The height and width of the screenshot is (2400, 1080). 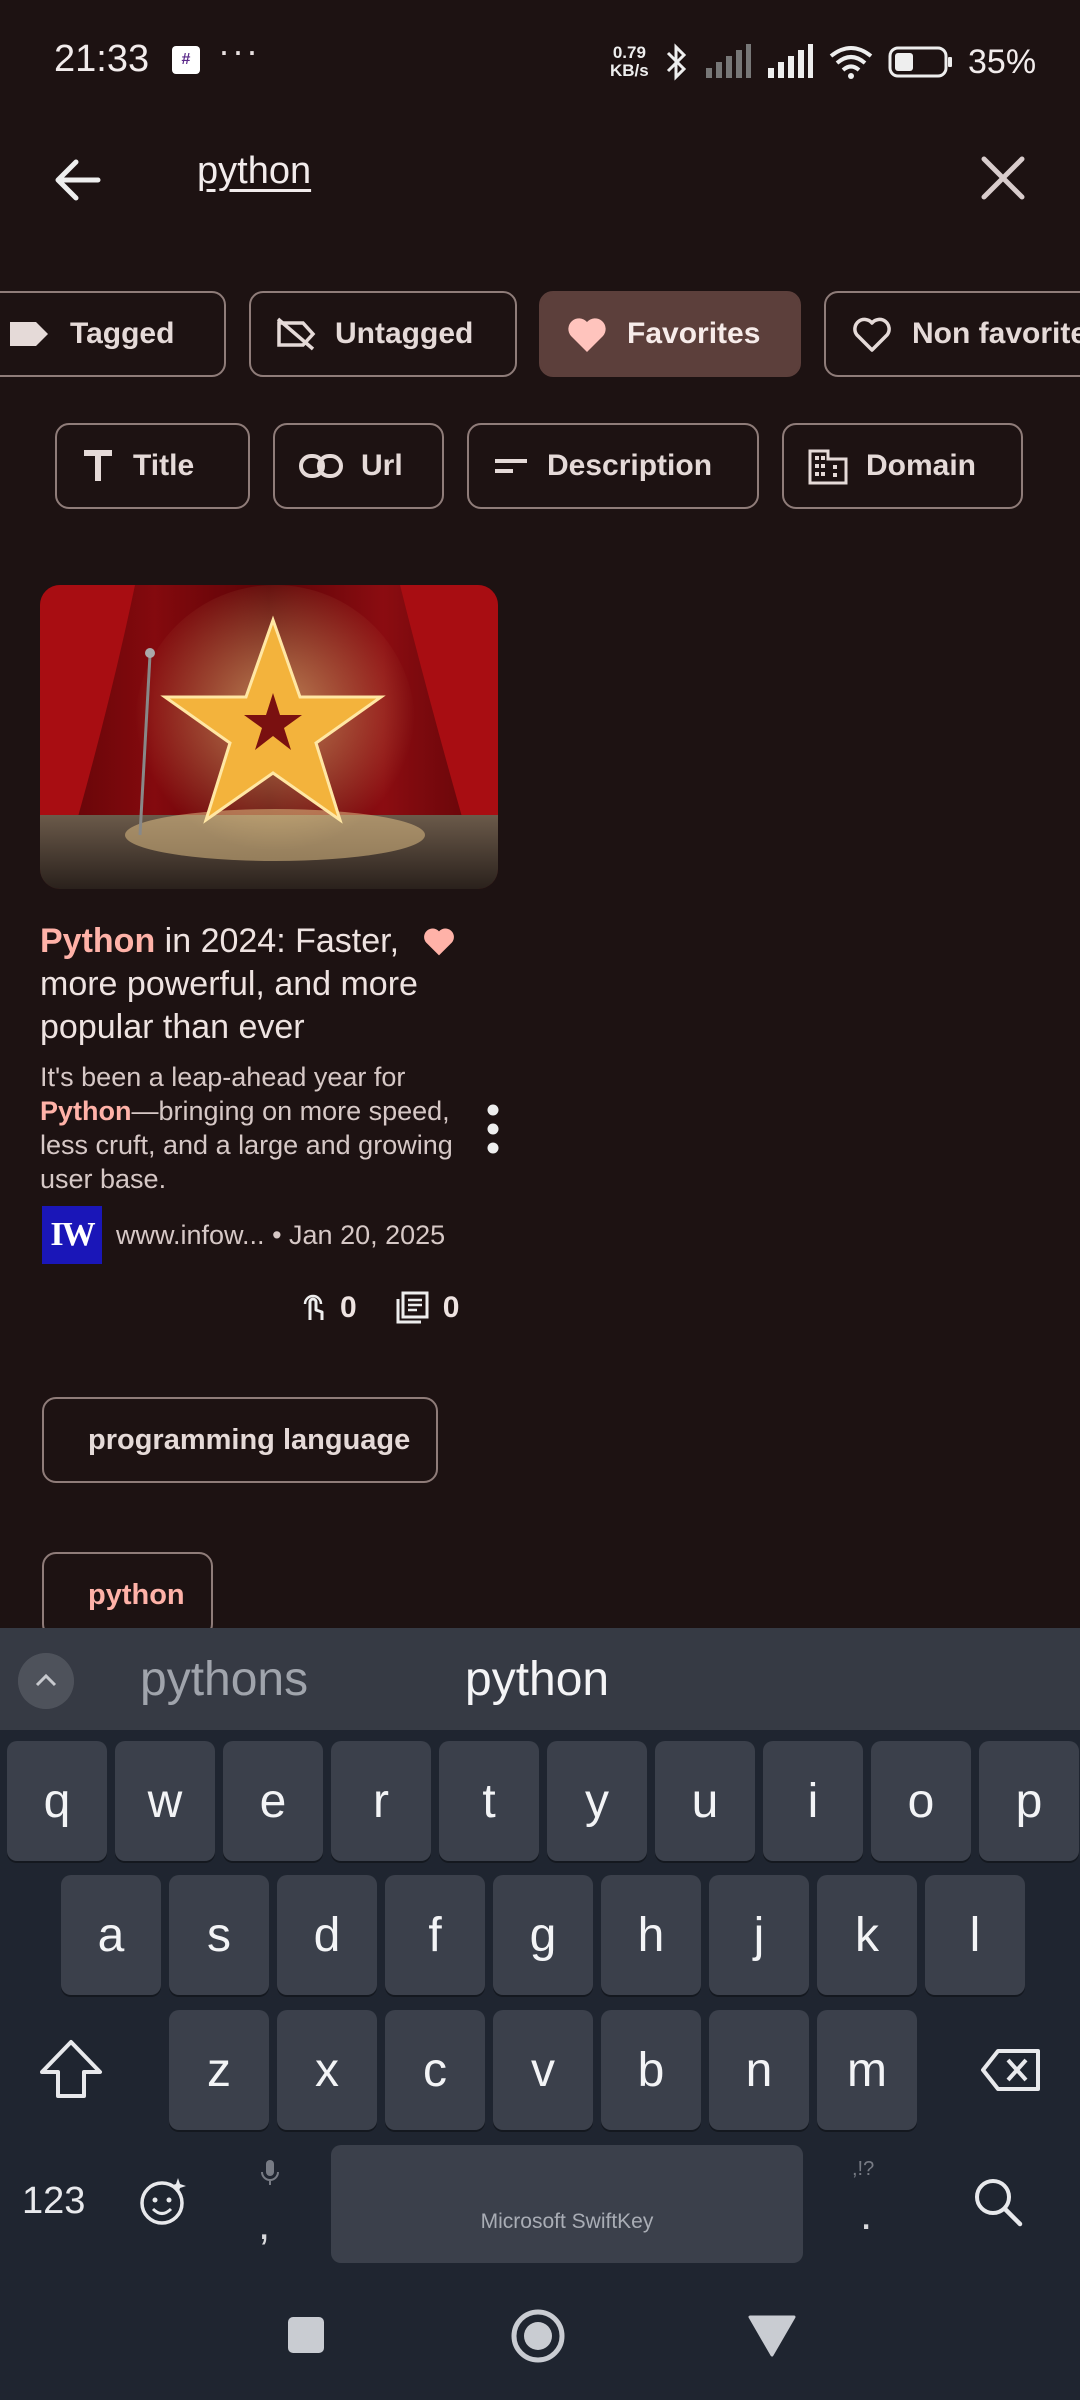 What do you see at coordinates (759, 2070) in the screenshot?
I see `key-n: n` at bounding box center [759, 2070].